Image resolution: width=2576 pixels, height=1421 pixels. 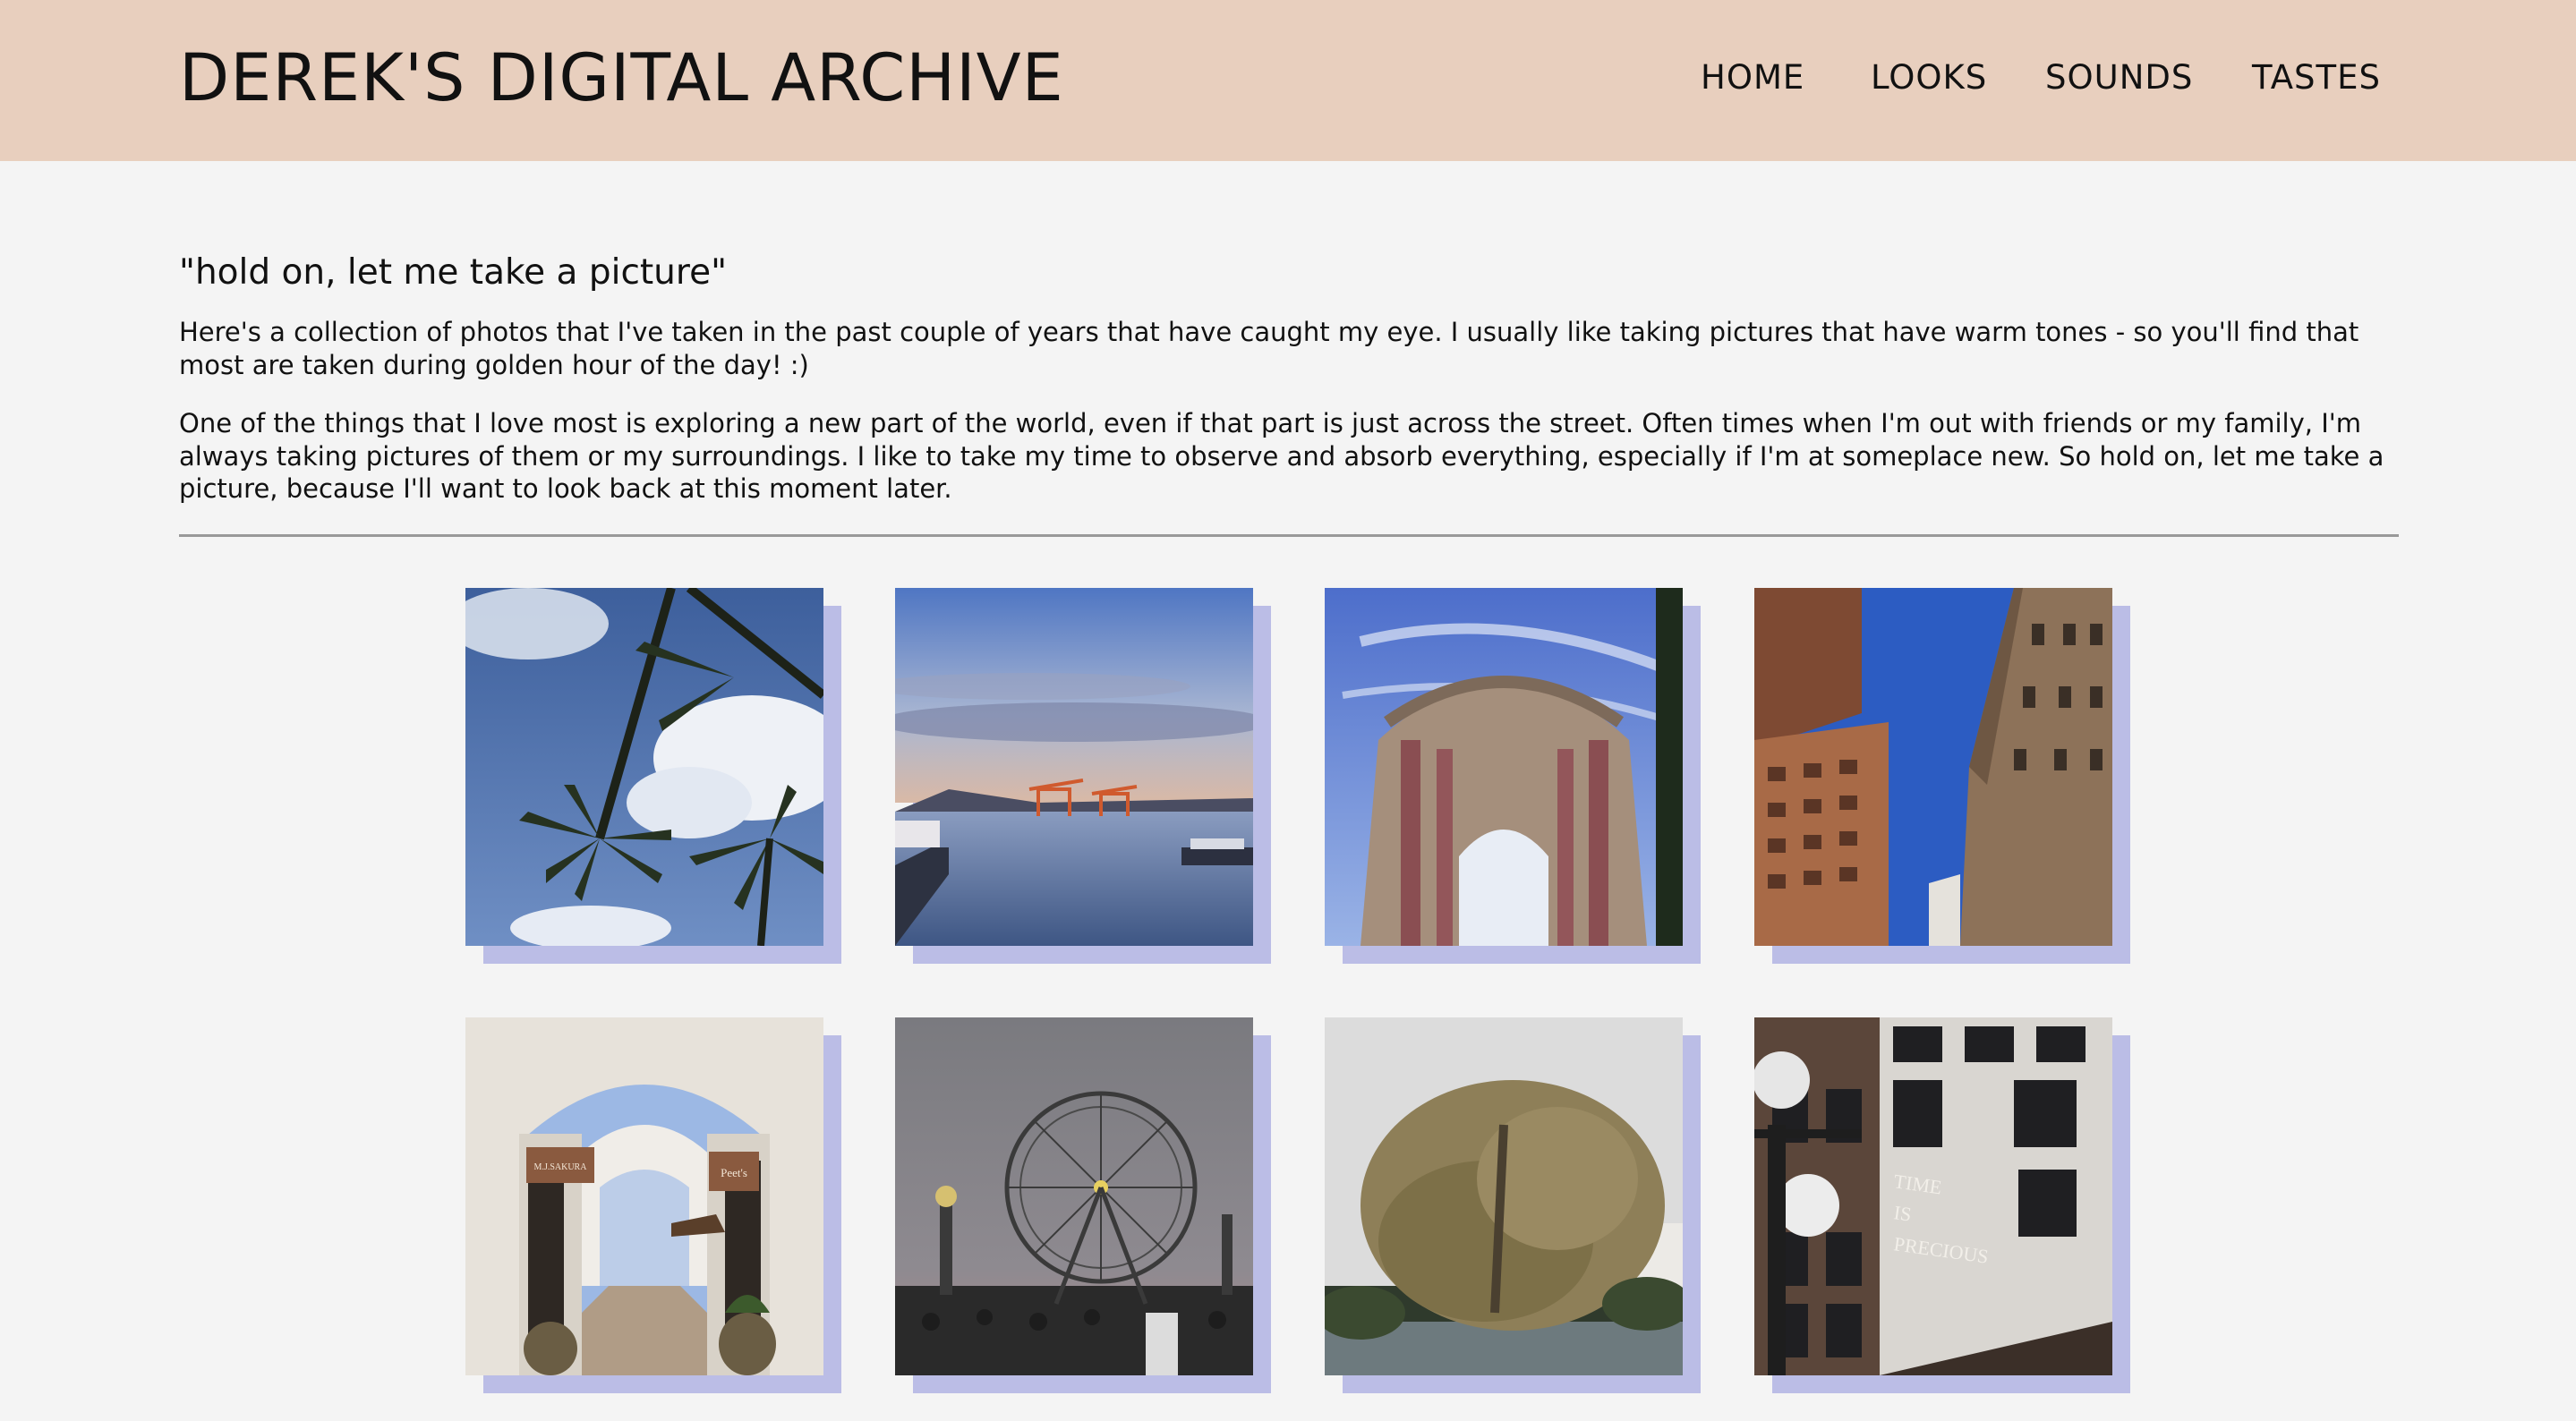 I want to click on nav-looks: LOOKS, so click(x=1929, y=77).